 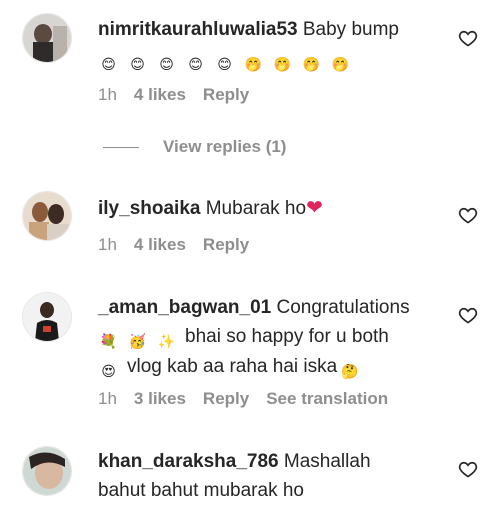 I want to click on comment-text: ily_shoaika Mubarak ho❤, so click(x=268, y=208).